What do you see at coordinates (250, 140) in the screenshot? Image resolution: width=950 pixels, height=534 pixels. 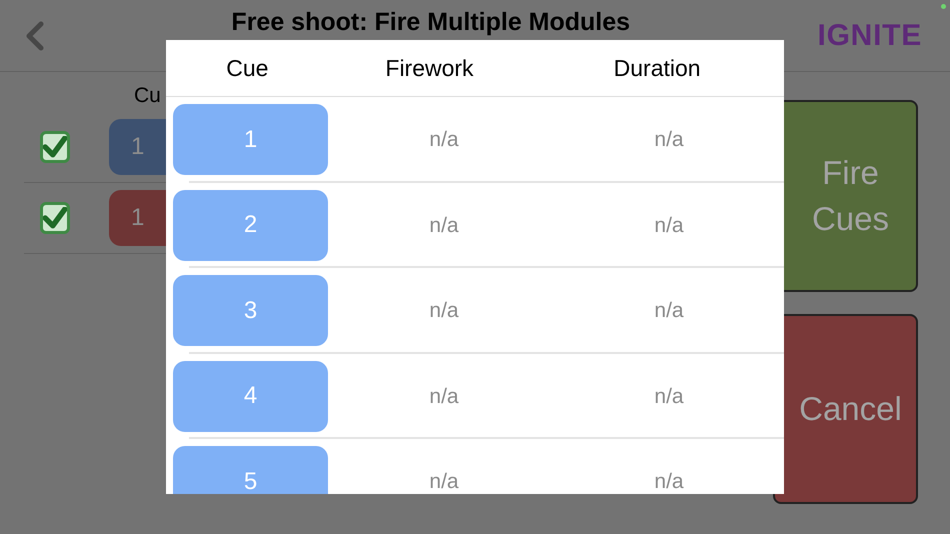 I see `cue-button: 1` at bounding box center [250, 140].